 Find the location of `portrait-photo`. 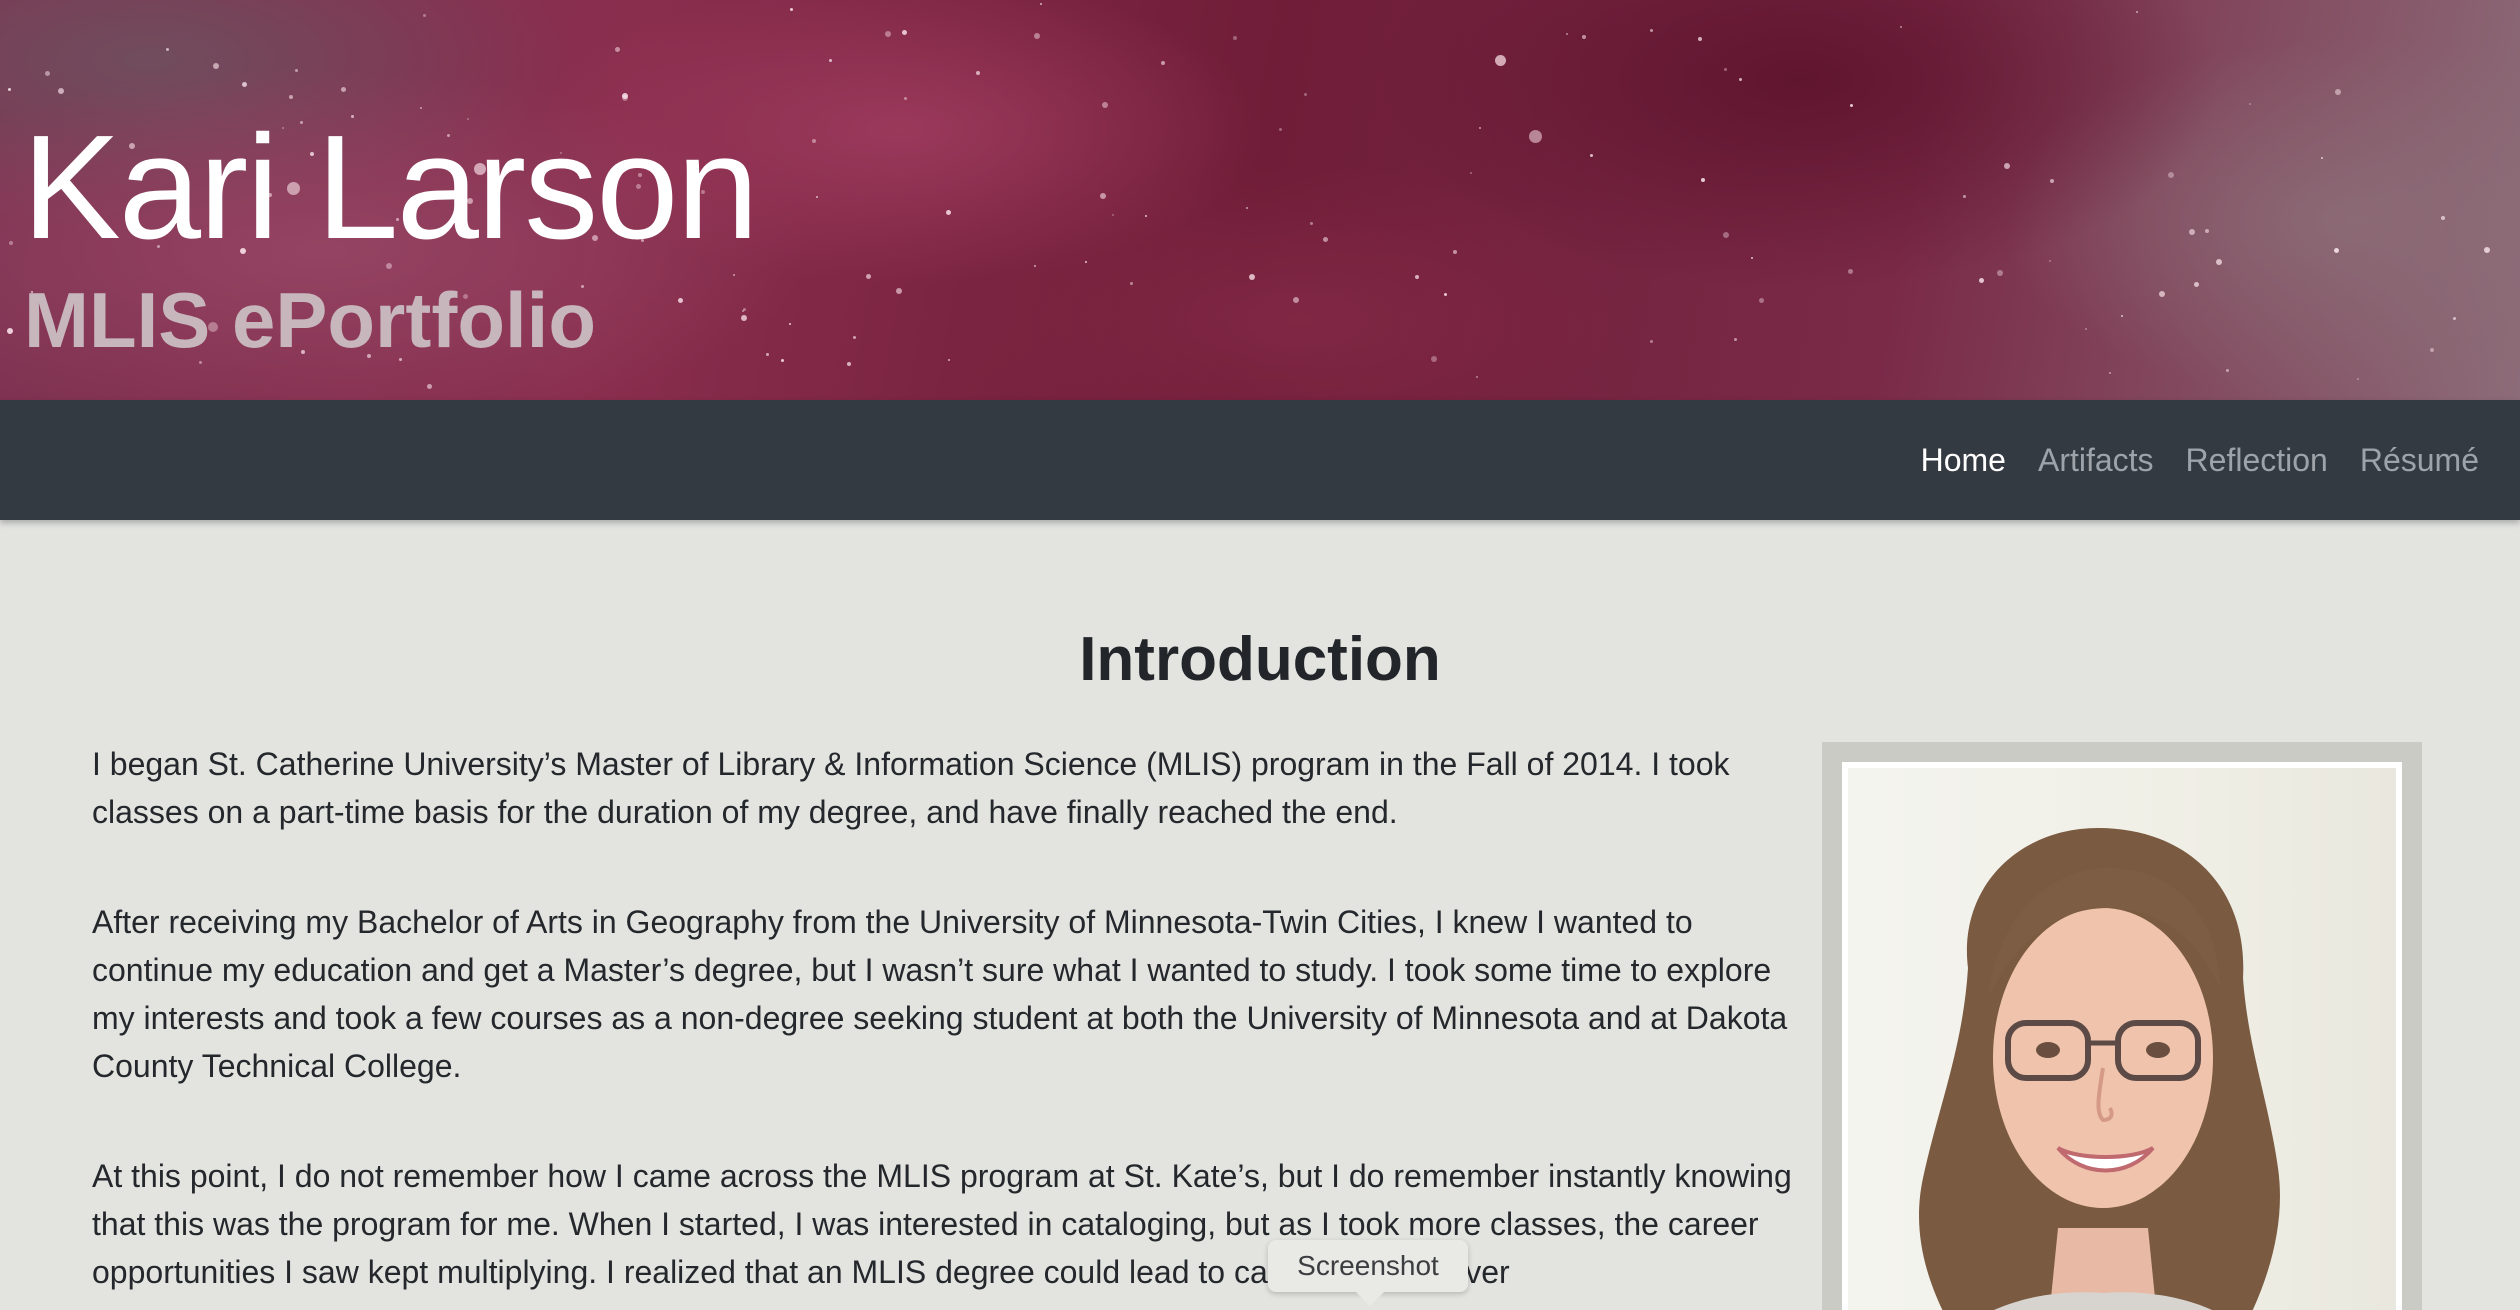

portrait-photo is located at coordinates (2122, 1036).